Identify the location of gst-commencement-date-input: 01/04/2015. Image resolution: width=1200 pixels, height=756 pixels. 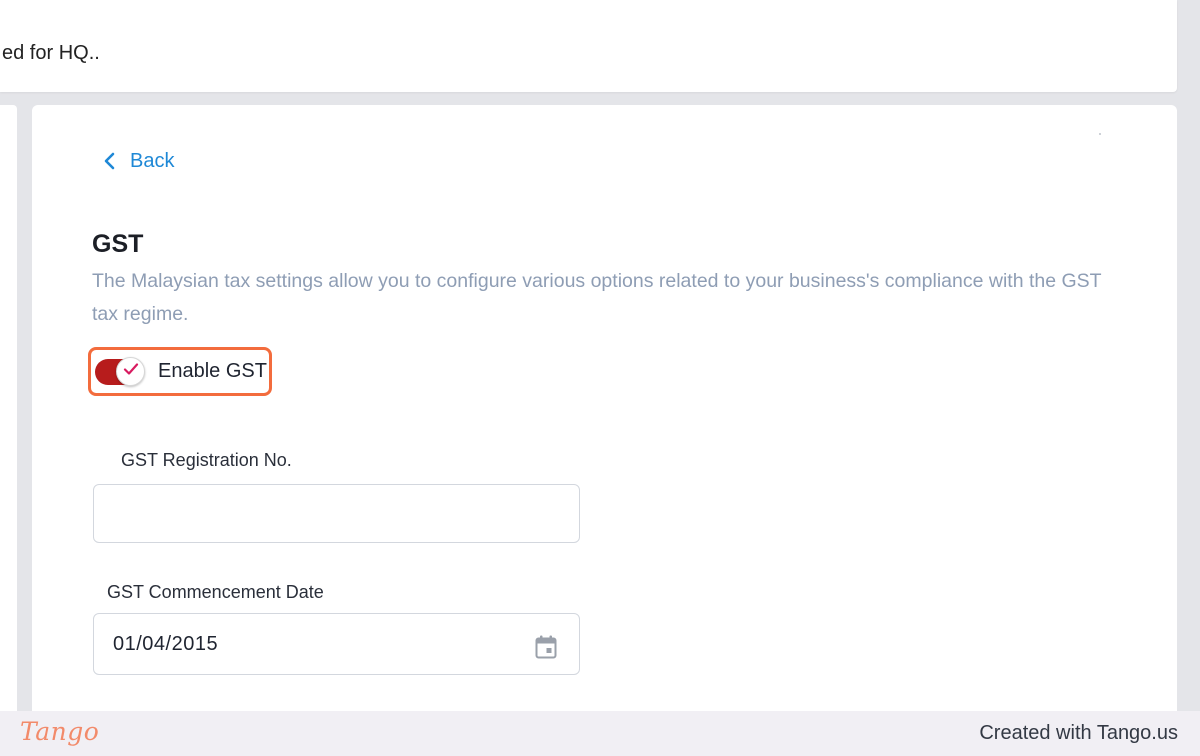
(336, 644).